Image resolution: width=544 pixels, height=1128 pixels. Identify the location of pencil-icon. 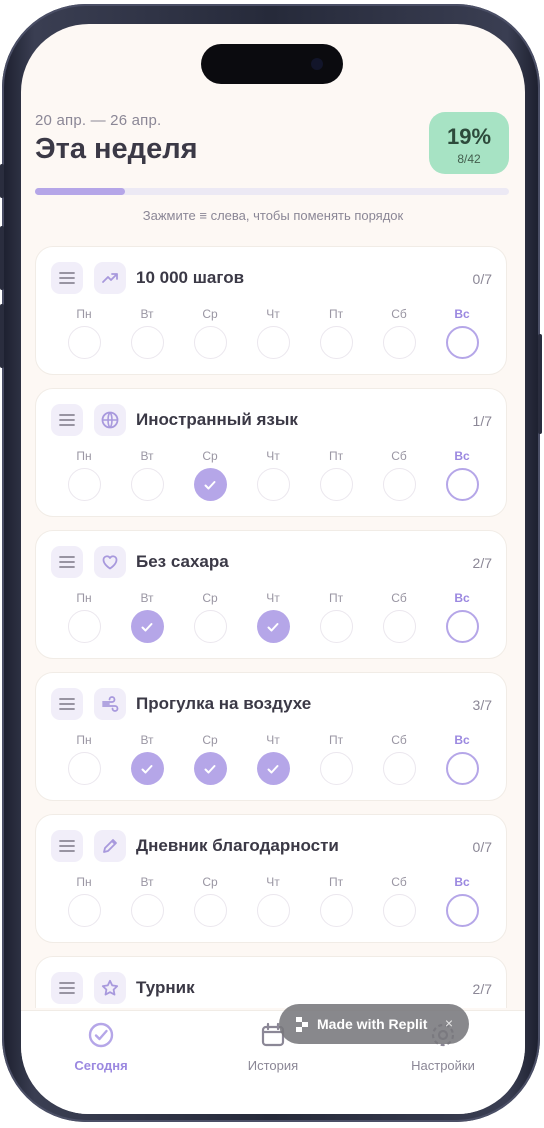
(110, 846).